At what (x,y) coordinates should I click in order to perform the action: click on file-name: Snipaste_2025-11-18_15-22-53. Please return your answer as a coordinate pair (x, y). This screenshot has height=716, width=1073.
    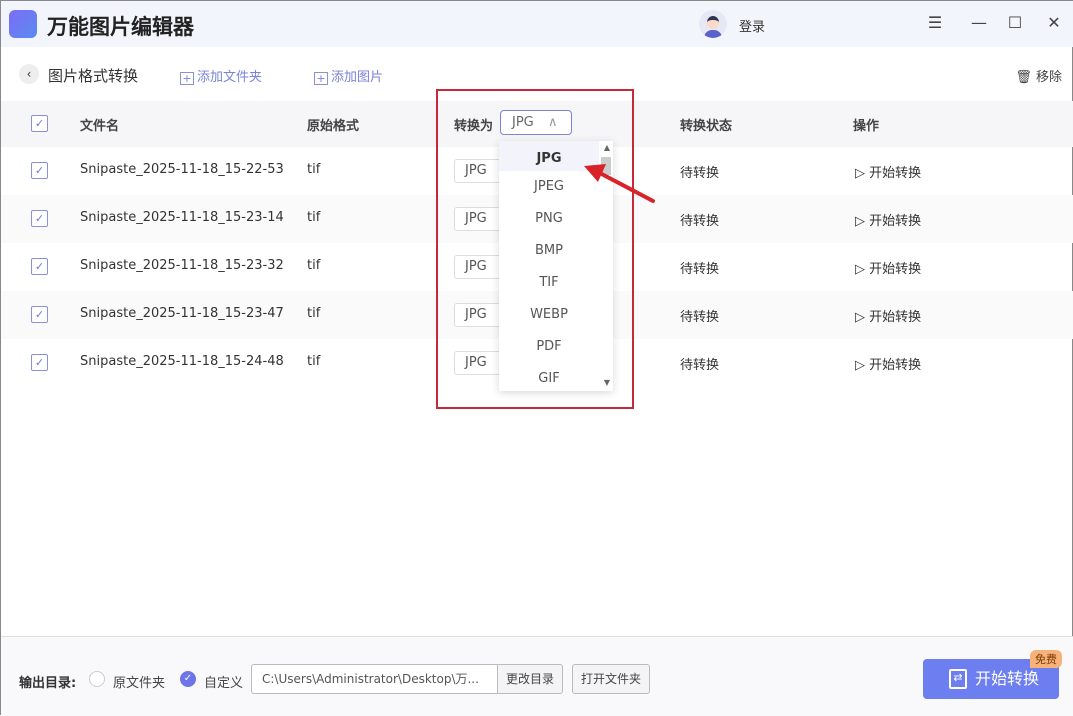
    Looking at the image, I should click on (182, 169).